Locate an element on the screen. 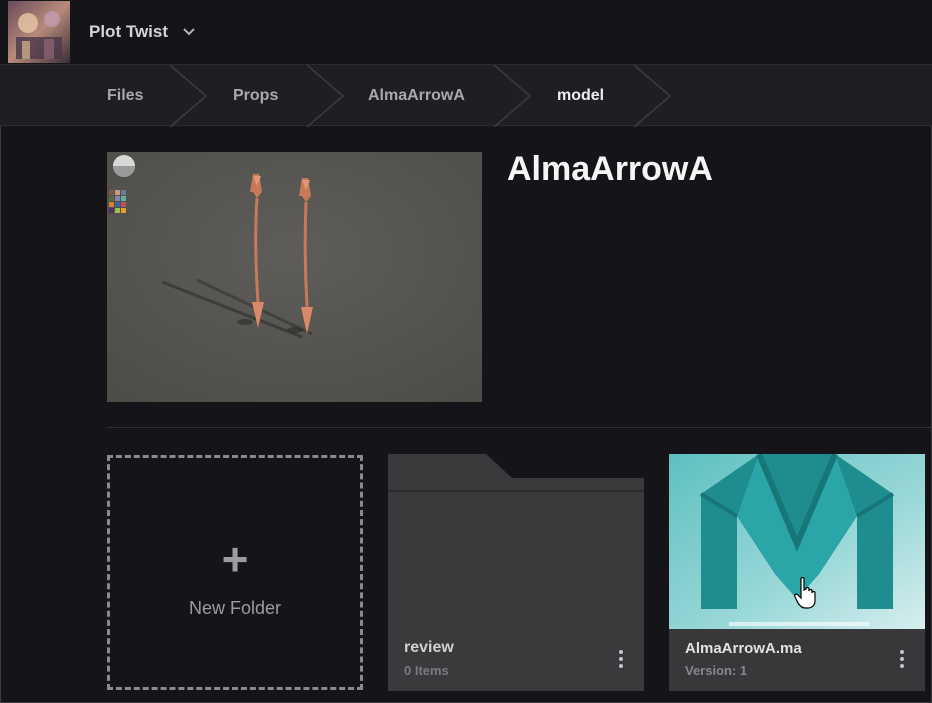 This screenshot has width=932, height=703. new-folder-button: + New Folder is located at coordinates (235, 572).